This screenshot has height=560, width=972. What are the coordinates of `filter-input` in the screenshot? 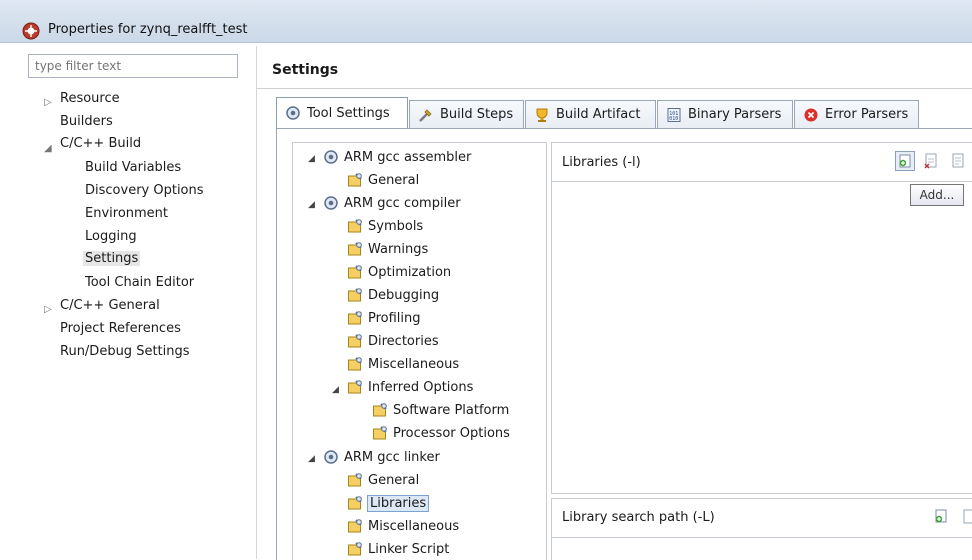 It's located at (133, 66).